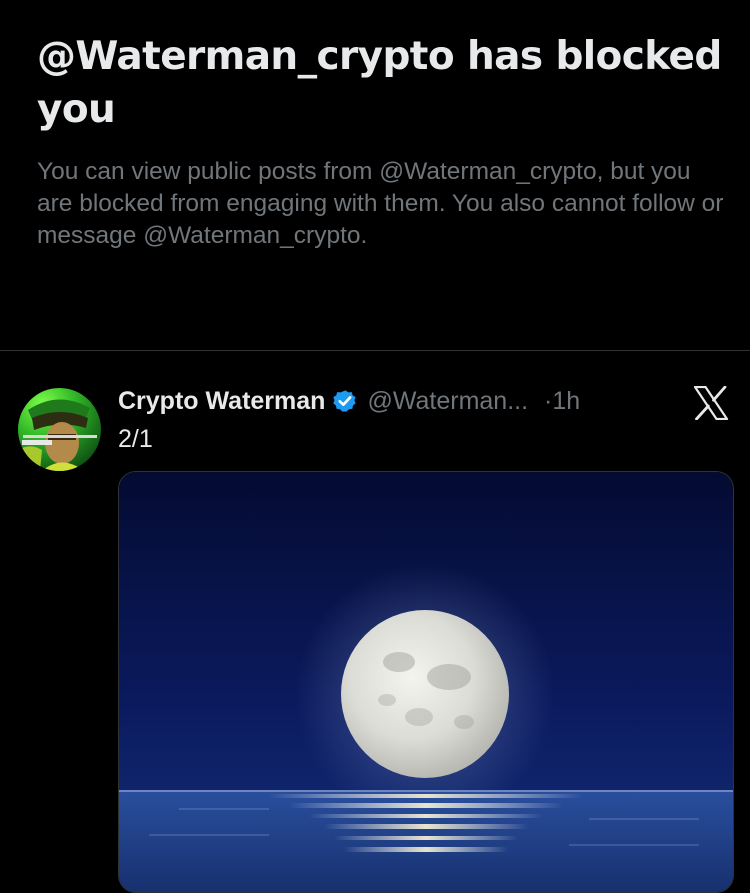 The width and height of the screenshot is (750, 893). I want to click on x-logo-icon, so click(711, 403).